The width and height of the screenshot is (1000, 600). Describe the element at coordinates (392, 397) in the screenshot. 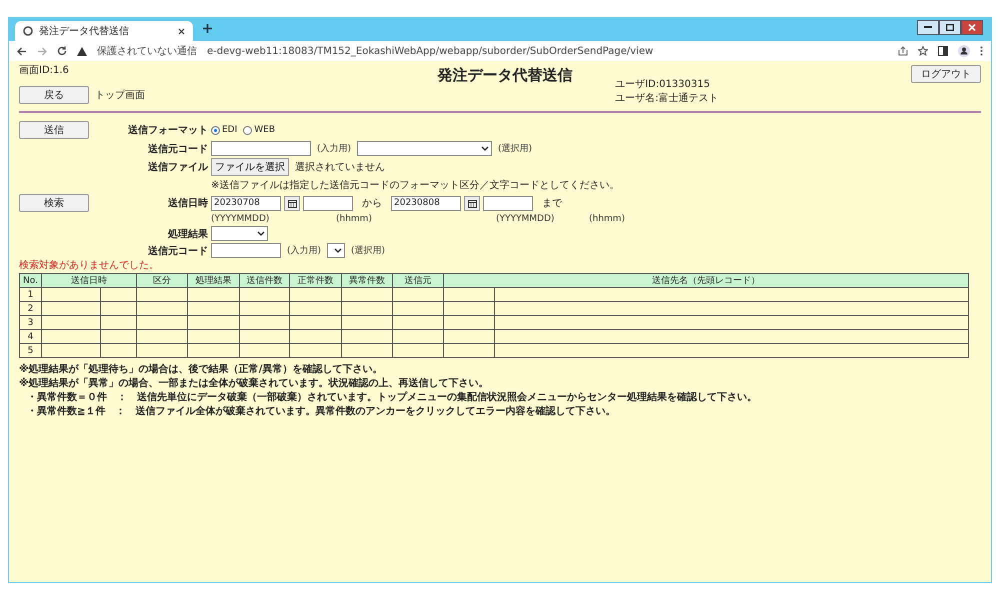

I see `note-text: ・異常件数＝０件 ： 送信先単位にデータ破棄（一部破棄）されています。トップメニューの集配信状況照会メニューからセンター処理結果を確認して下さい。` at that location.